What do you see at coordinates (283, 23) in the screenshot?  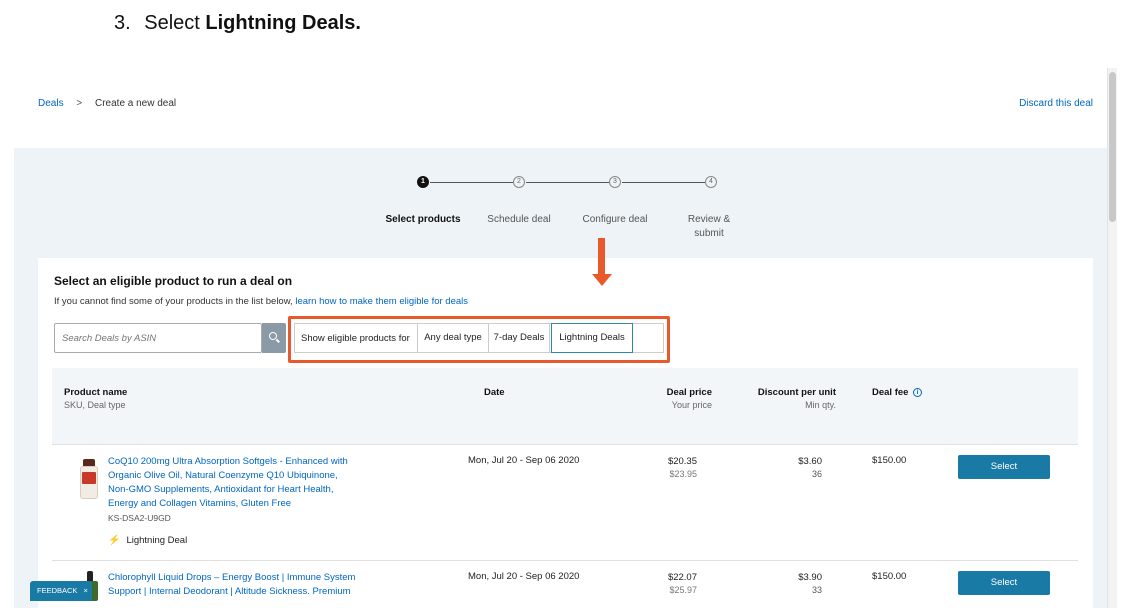 I see `instruction-target: Lightning Deals.` at bounding box center [283, 23].